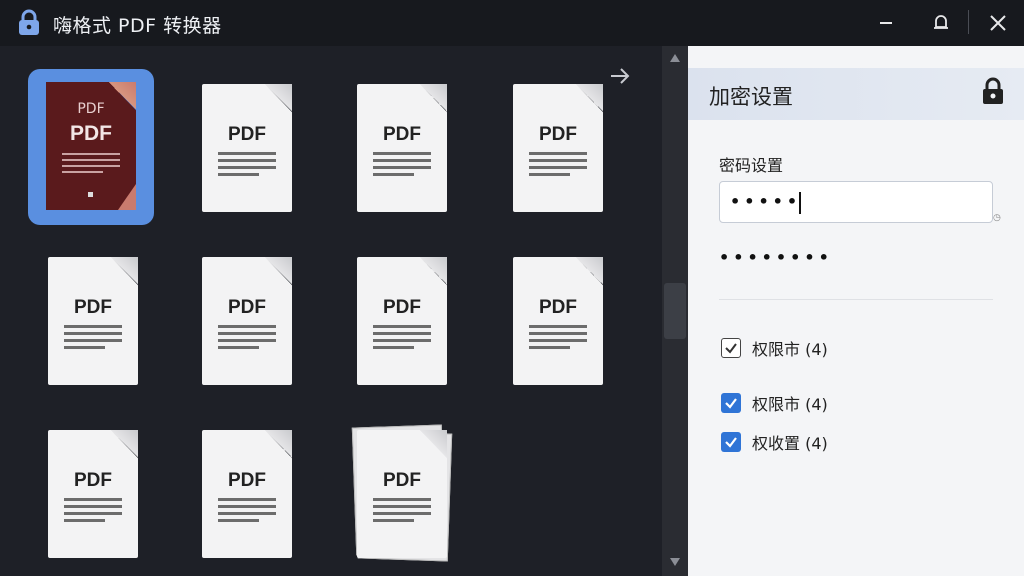 This screenshot has height=576, width=1024. I want to click on page-dot, so click(90, 194).